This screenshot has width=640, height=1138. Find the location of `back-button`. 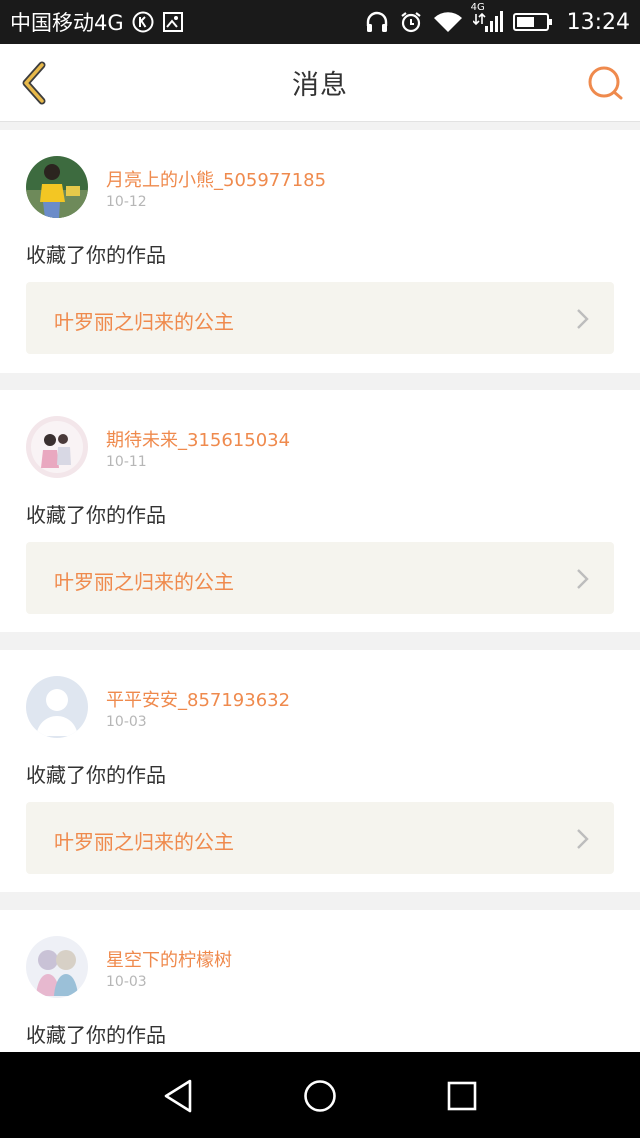

back-button is located at coordinates (34, 83).